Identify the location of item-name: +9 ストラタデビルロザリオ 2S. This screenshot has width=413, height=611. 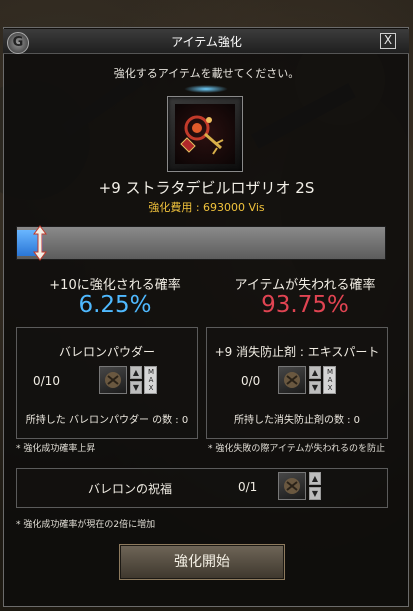
(206, 188).